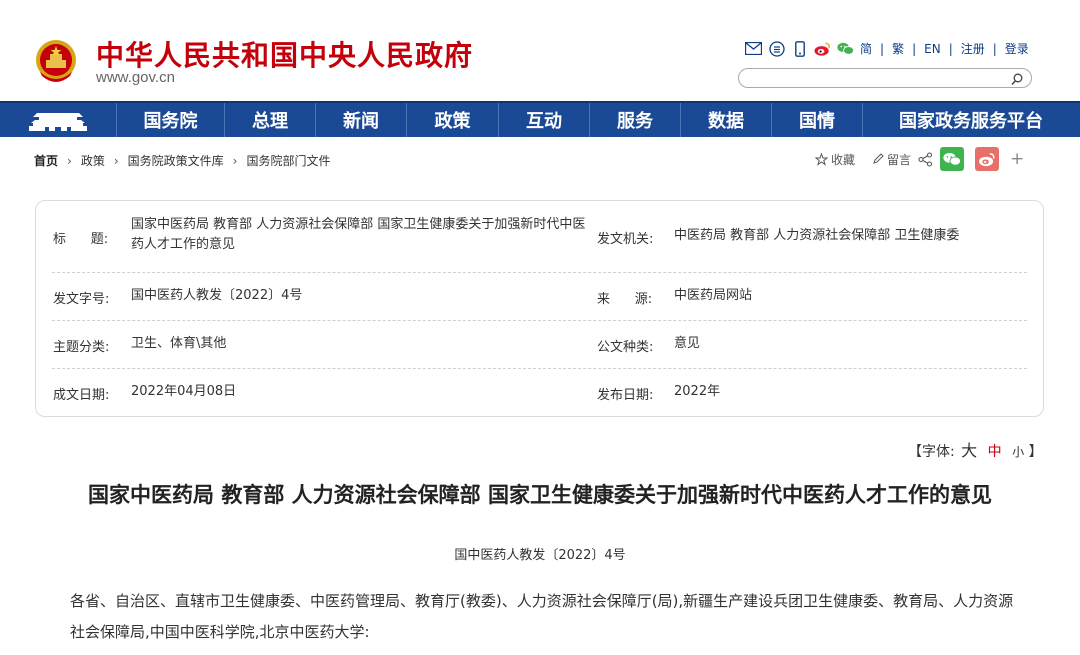 The height and width of the screenshot is (655, 1080). I want to click on favorite-button: 收藏, so click(835, 159).